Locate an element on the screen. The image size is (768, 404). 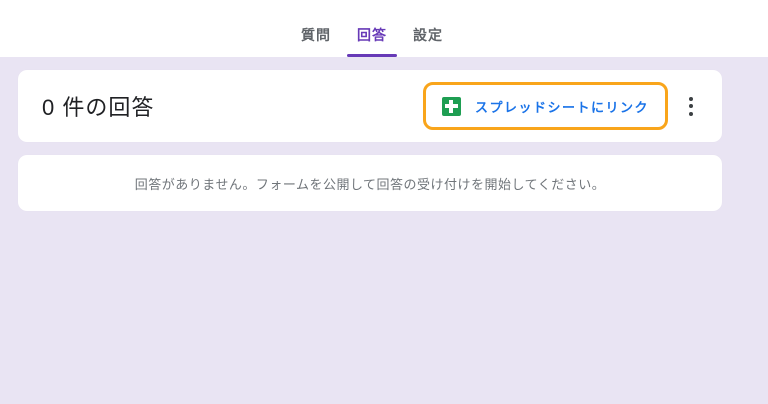
tab-strip: 質問 回答 設定 is located at coordinates (372, 41).